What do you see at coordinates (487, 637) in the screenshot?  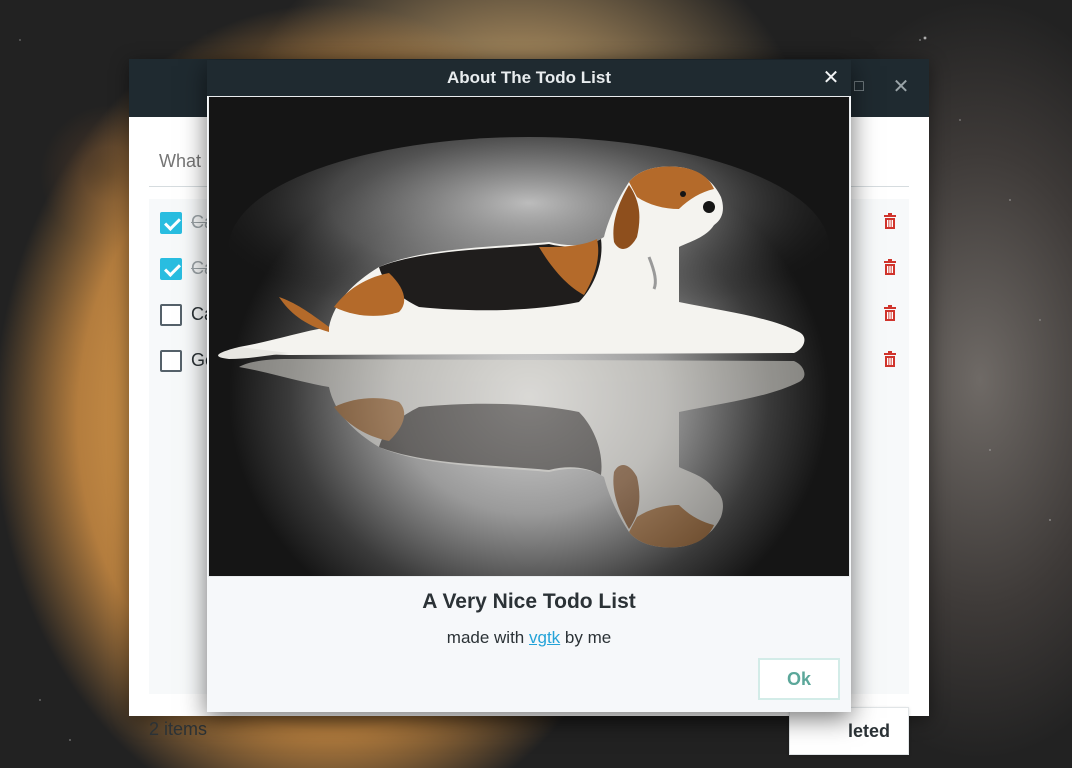 I see `subtitle-prefix: made with` at bounding box center [487, 637].